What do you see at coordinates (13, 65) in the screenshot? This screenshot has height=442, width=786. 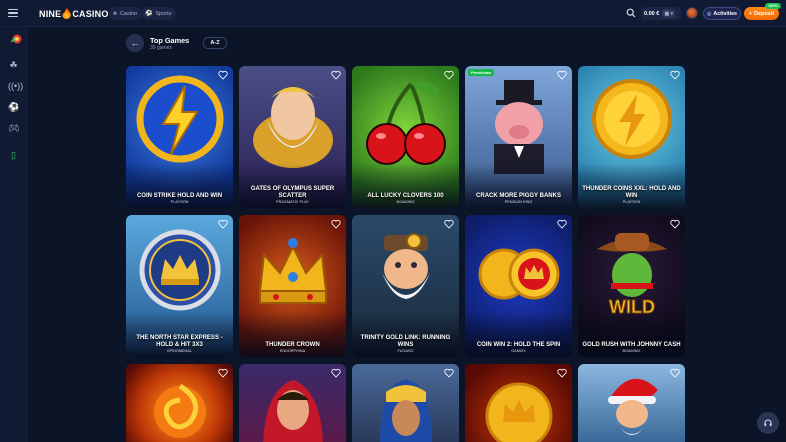 I see `favorites-icon: ☘` at bounding box center [13, 65].